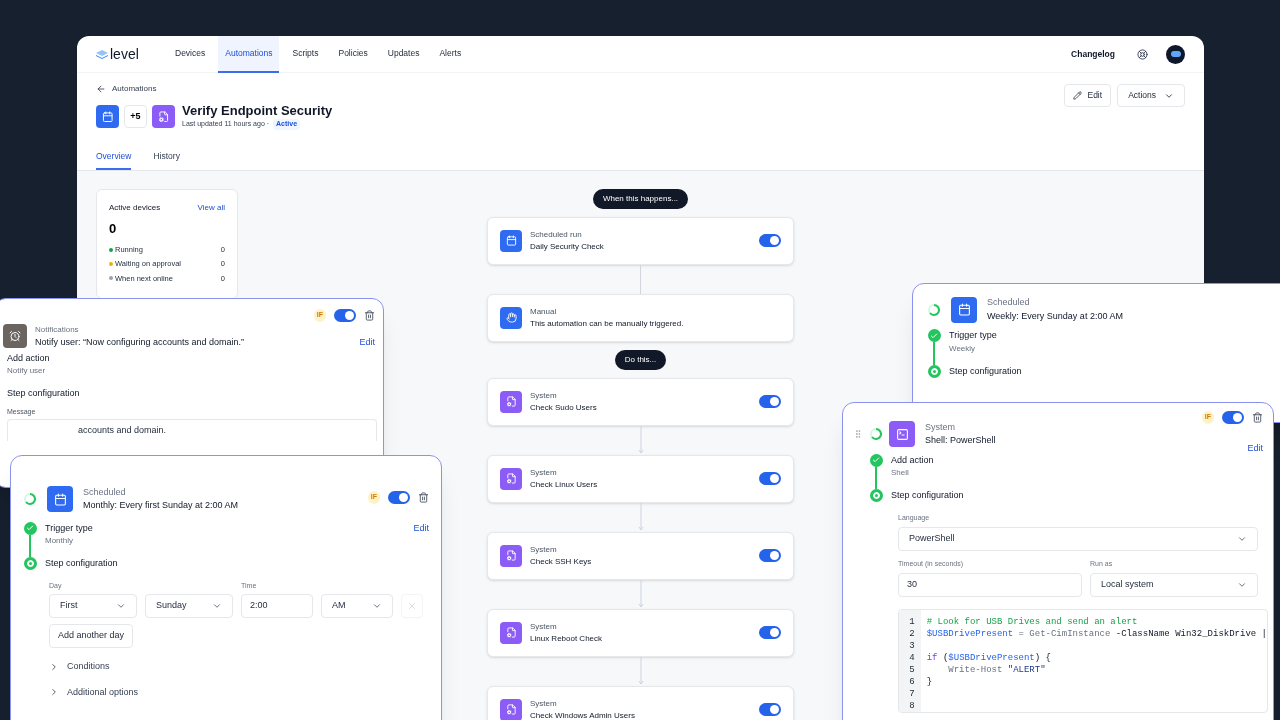  Describe the element at coordinates (101, 89) in the screenshot. I see `back-arrow-icon` at that location.